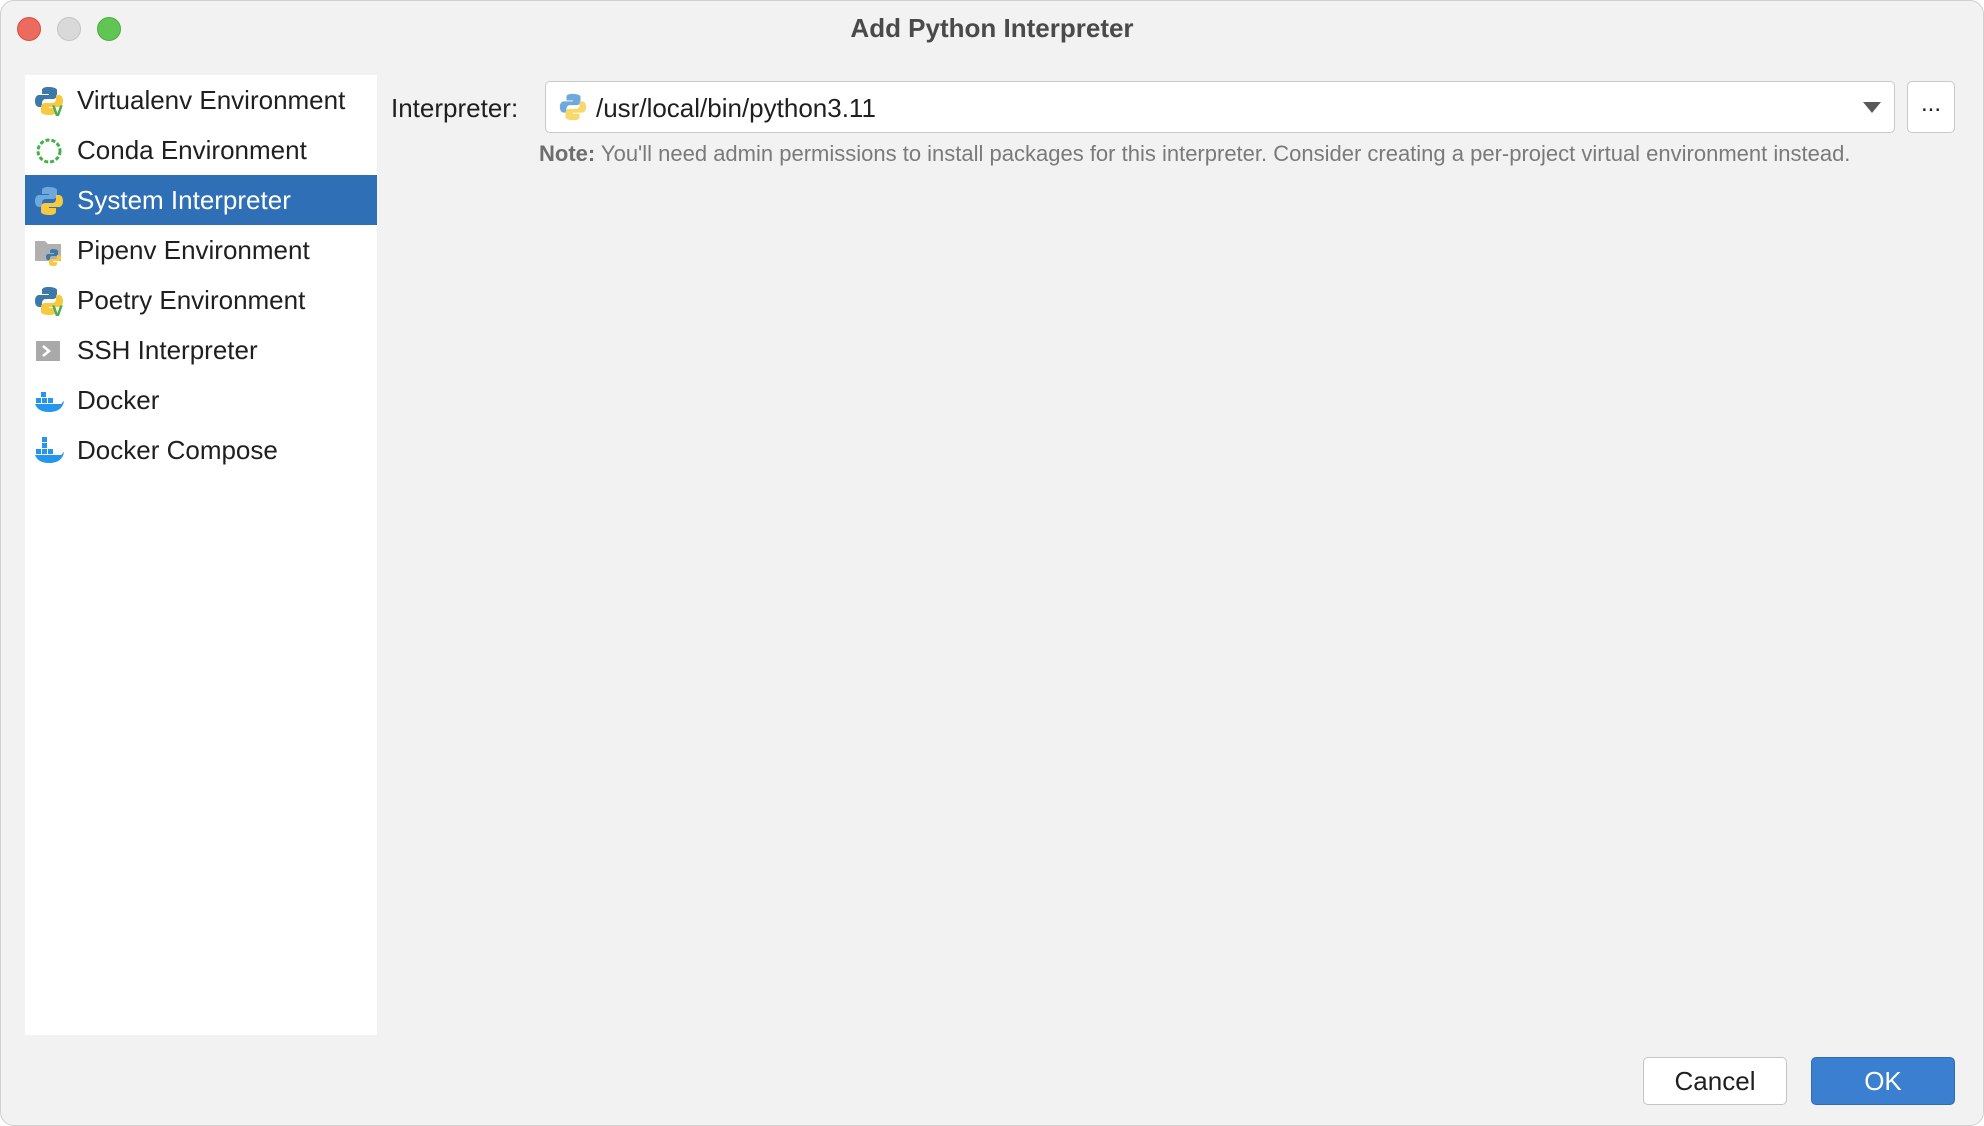 This screenshot has width=1984, height=1126. What do you see at coordinates (177, 450) in the screenshot?
I see `sidebar-item-label: Docker Compose` at bounding box center [177, 450].